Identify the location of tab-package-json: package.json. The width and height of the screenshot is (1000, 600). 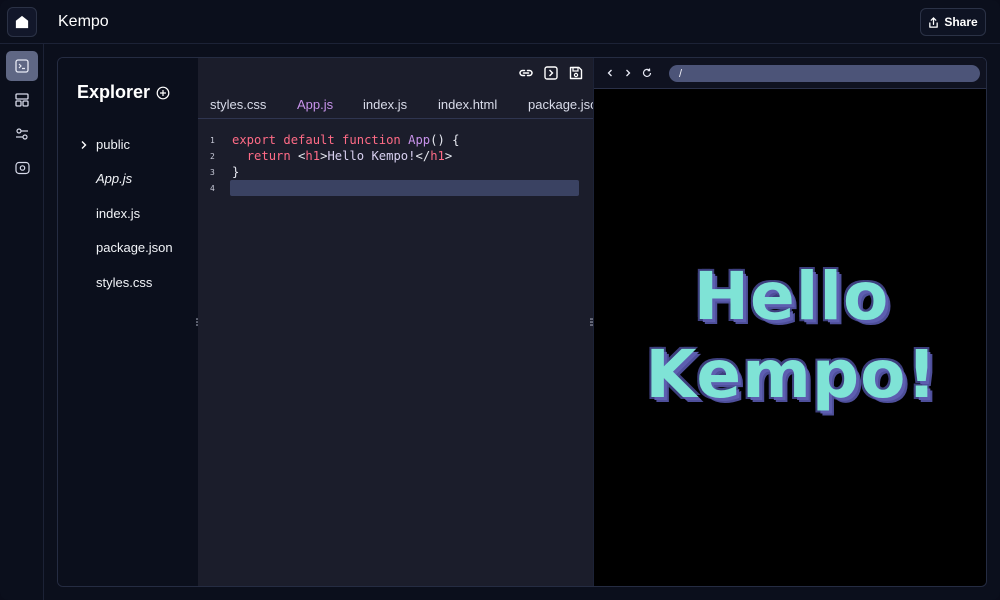
(560, 104).